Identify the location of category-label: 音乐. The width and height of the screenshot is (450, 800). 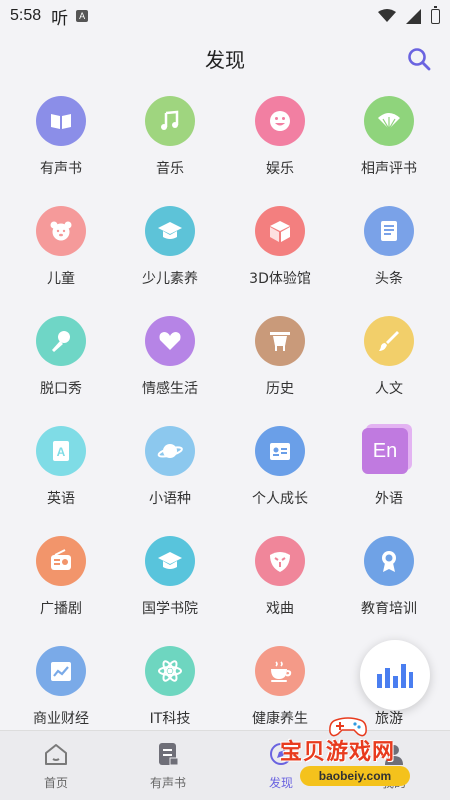
(170, 169).